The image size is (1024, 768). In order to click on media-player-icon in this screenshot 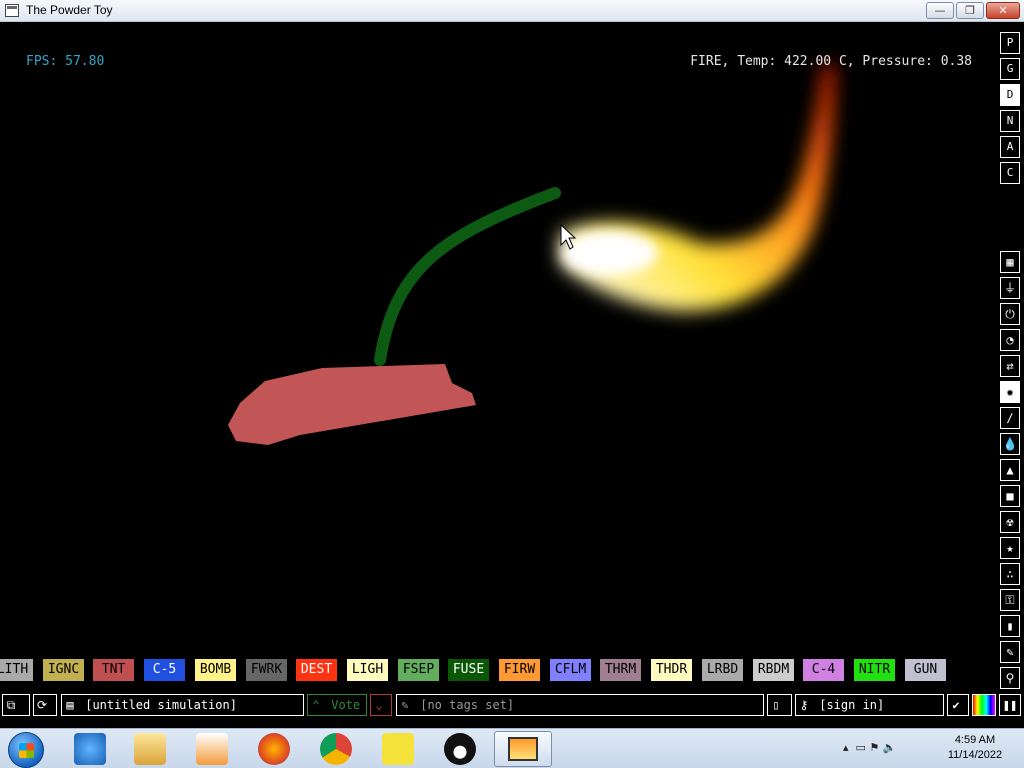, I will do `click(212, 749)`.